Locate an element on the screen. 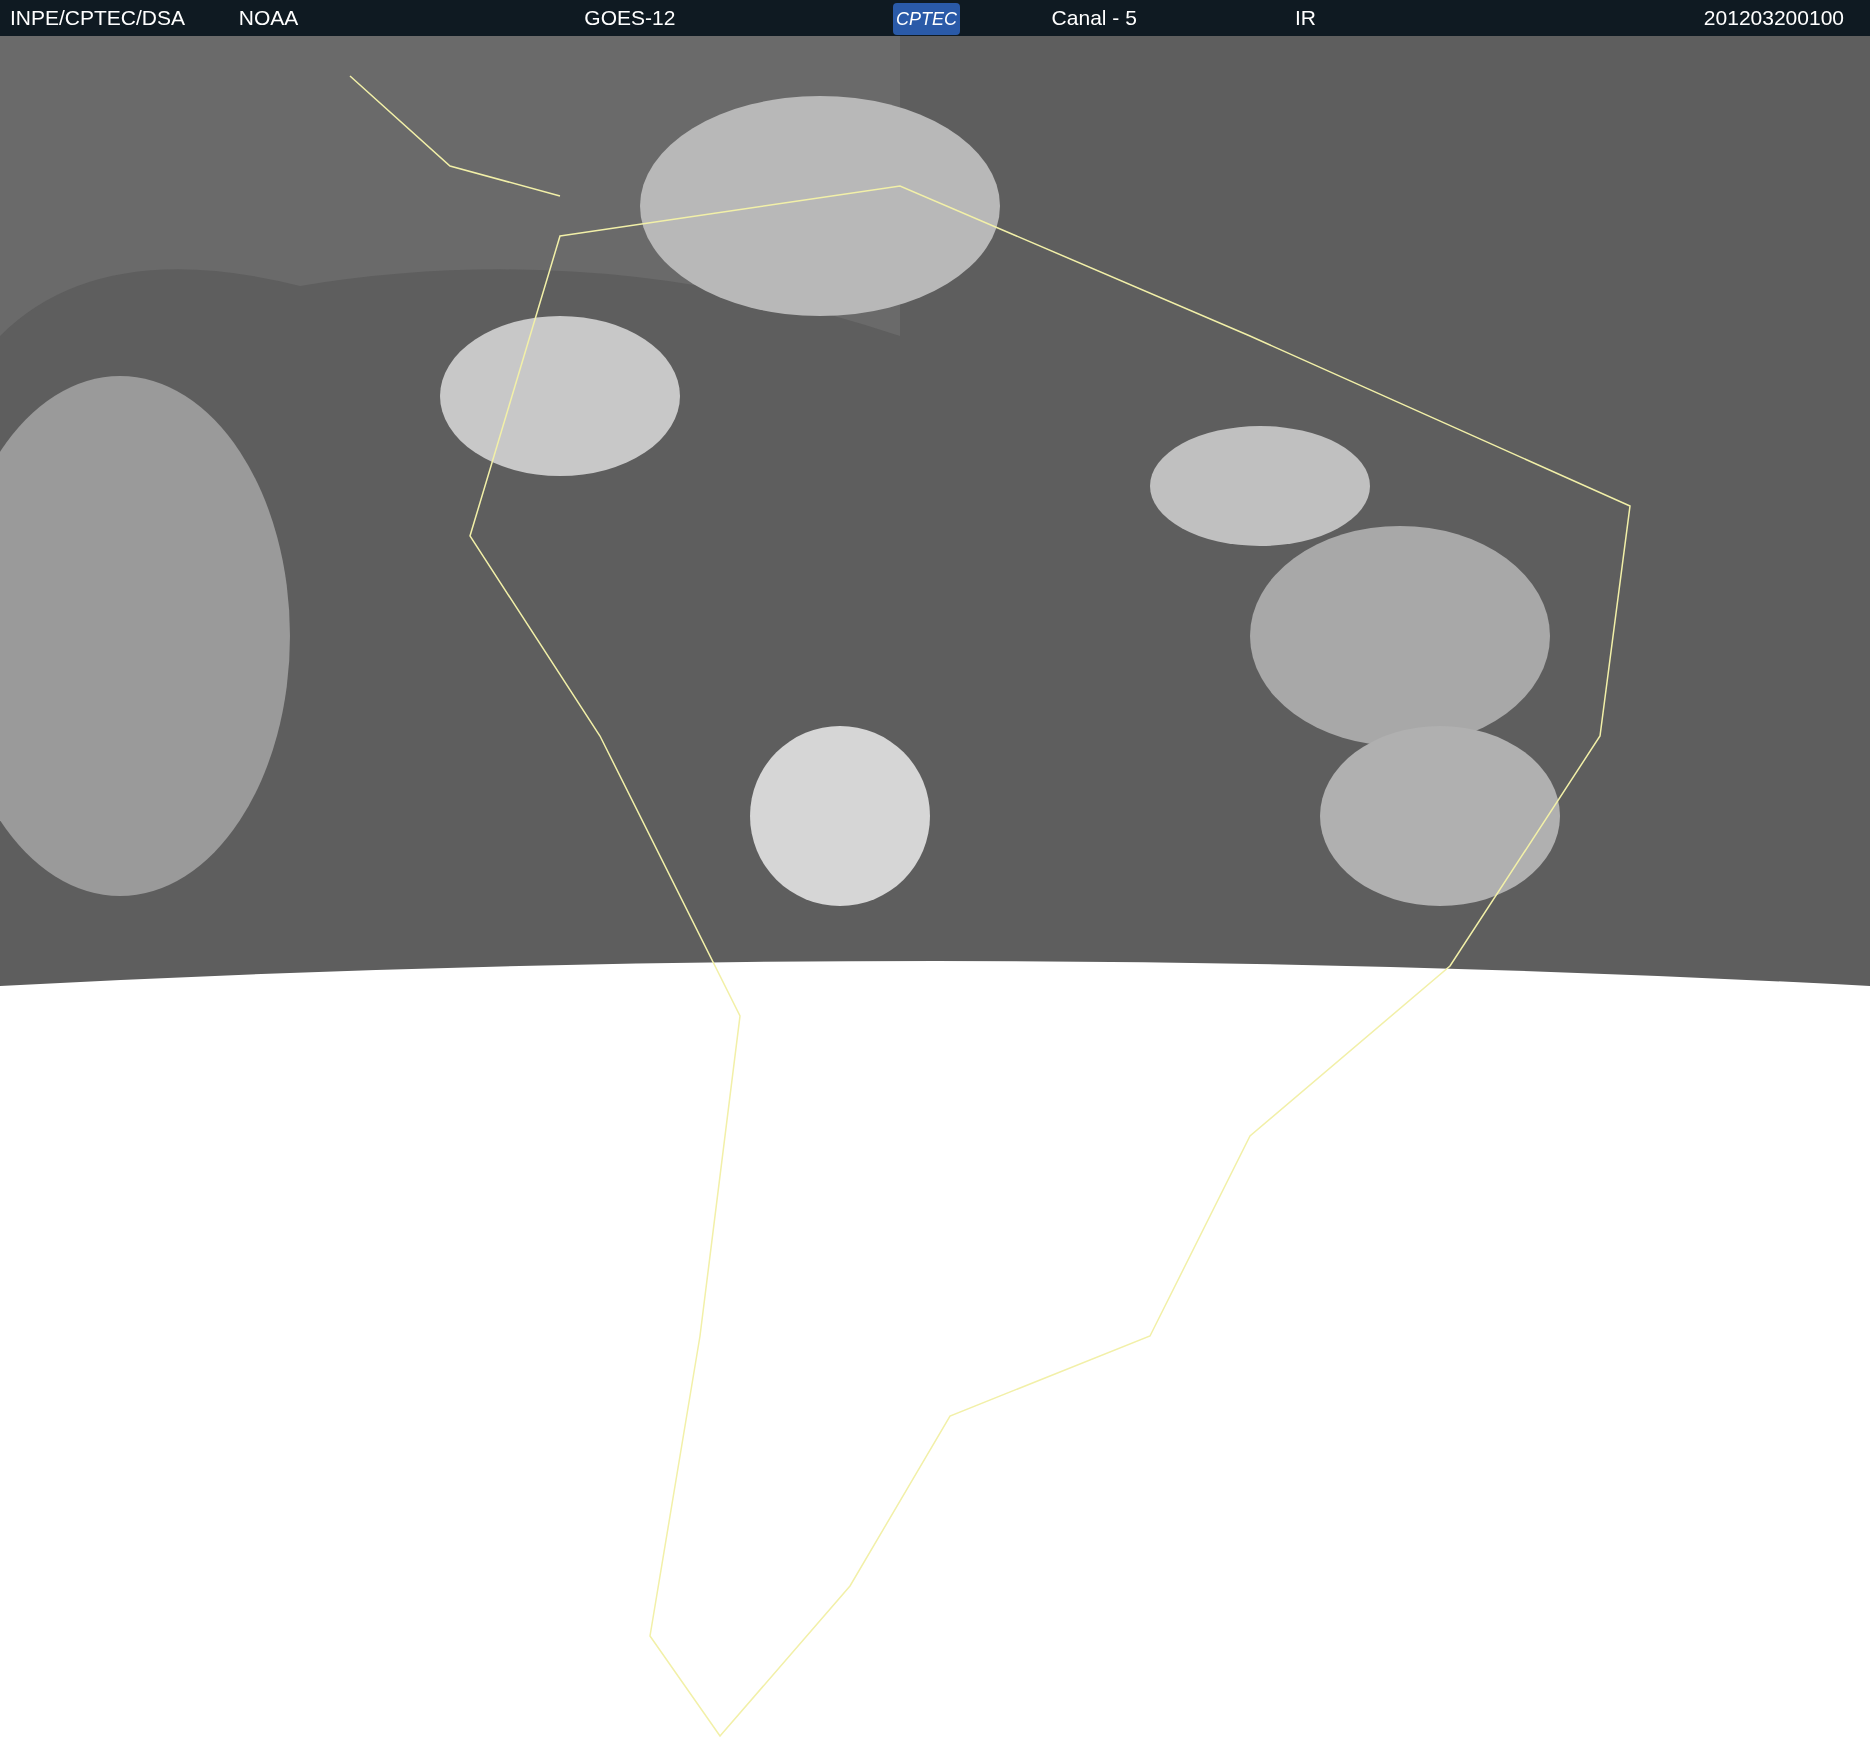 This screenshot has height=1750, width=1870. header-label: Canal - 5 is located at coordinates (1094, 18).